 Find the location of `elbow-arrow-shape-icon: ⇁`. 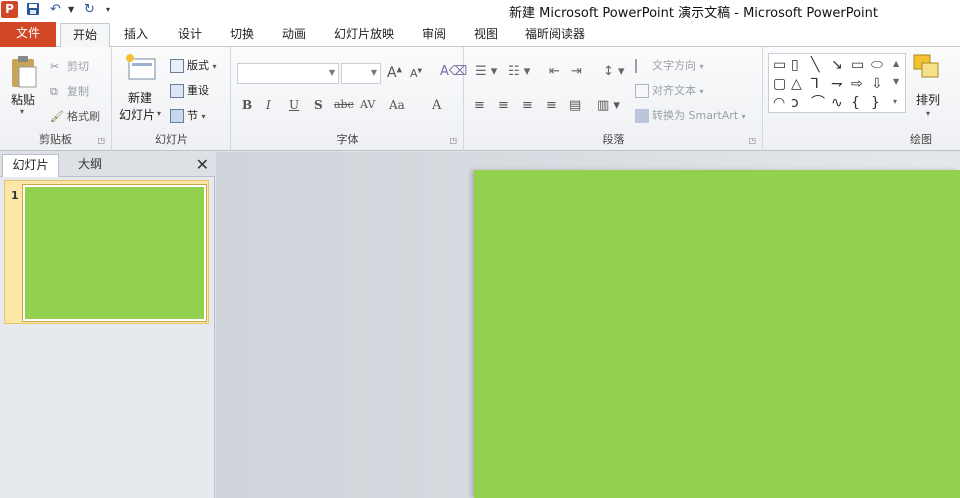

elbow-arrow-shape-icon: ⇁ is located at coordinates (837, 84).